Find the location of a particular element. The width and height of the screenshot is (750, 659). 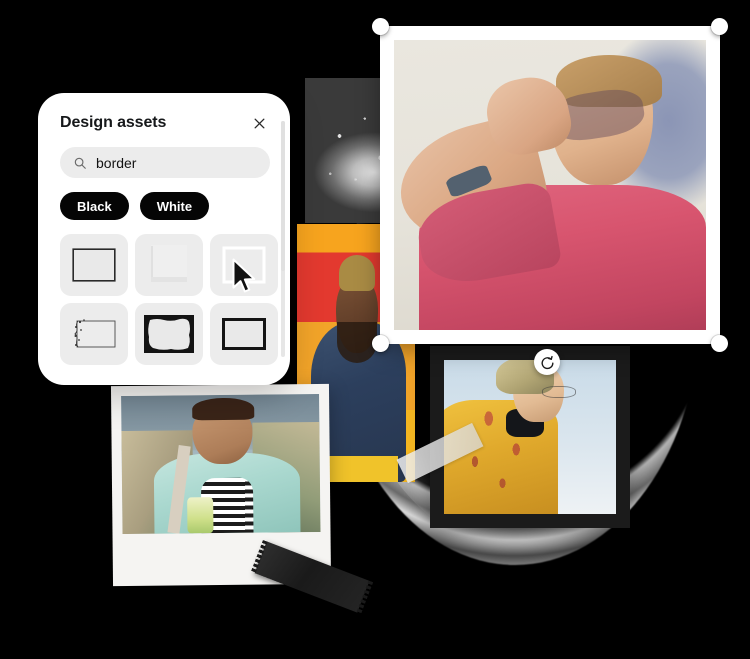

panel-scrollbar is located at coordinates (283, 239).